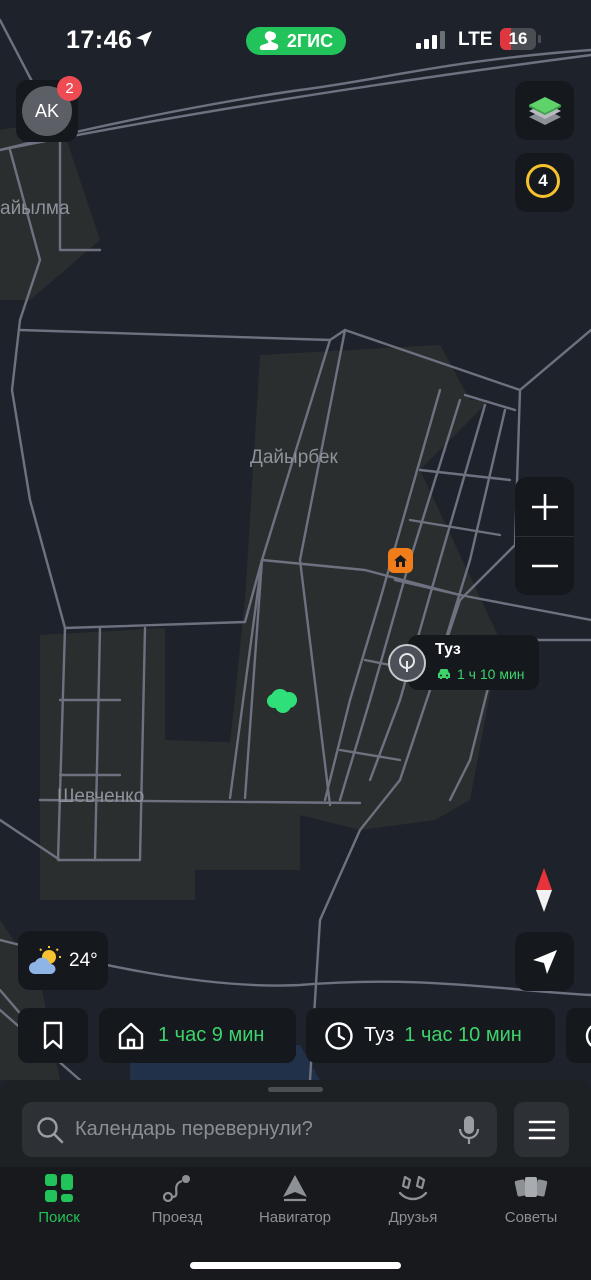 The image size is (591, 1280). I want to click on layers-button, so click(544, 110).